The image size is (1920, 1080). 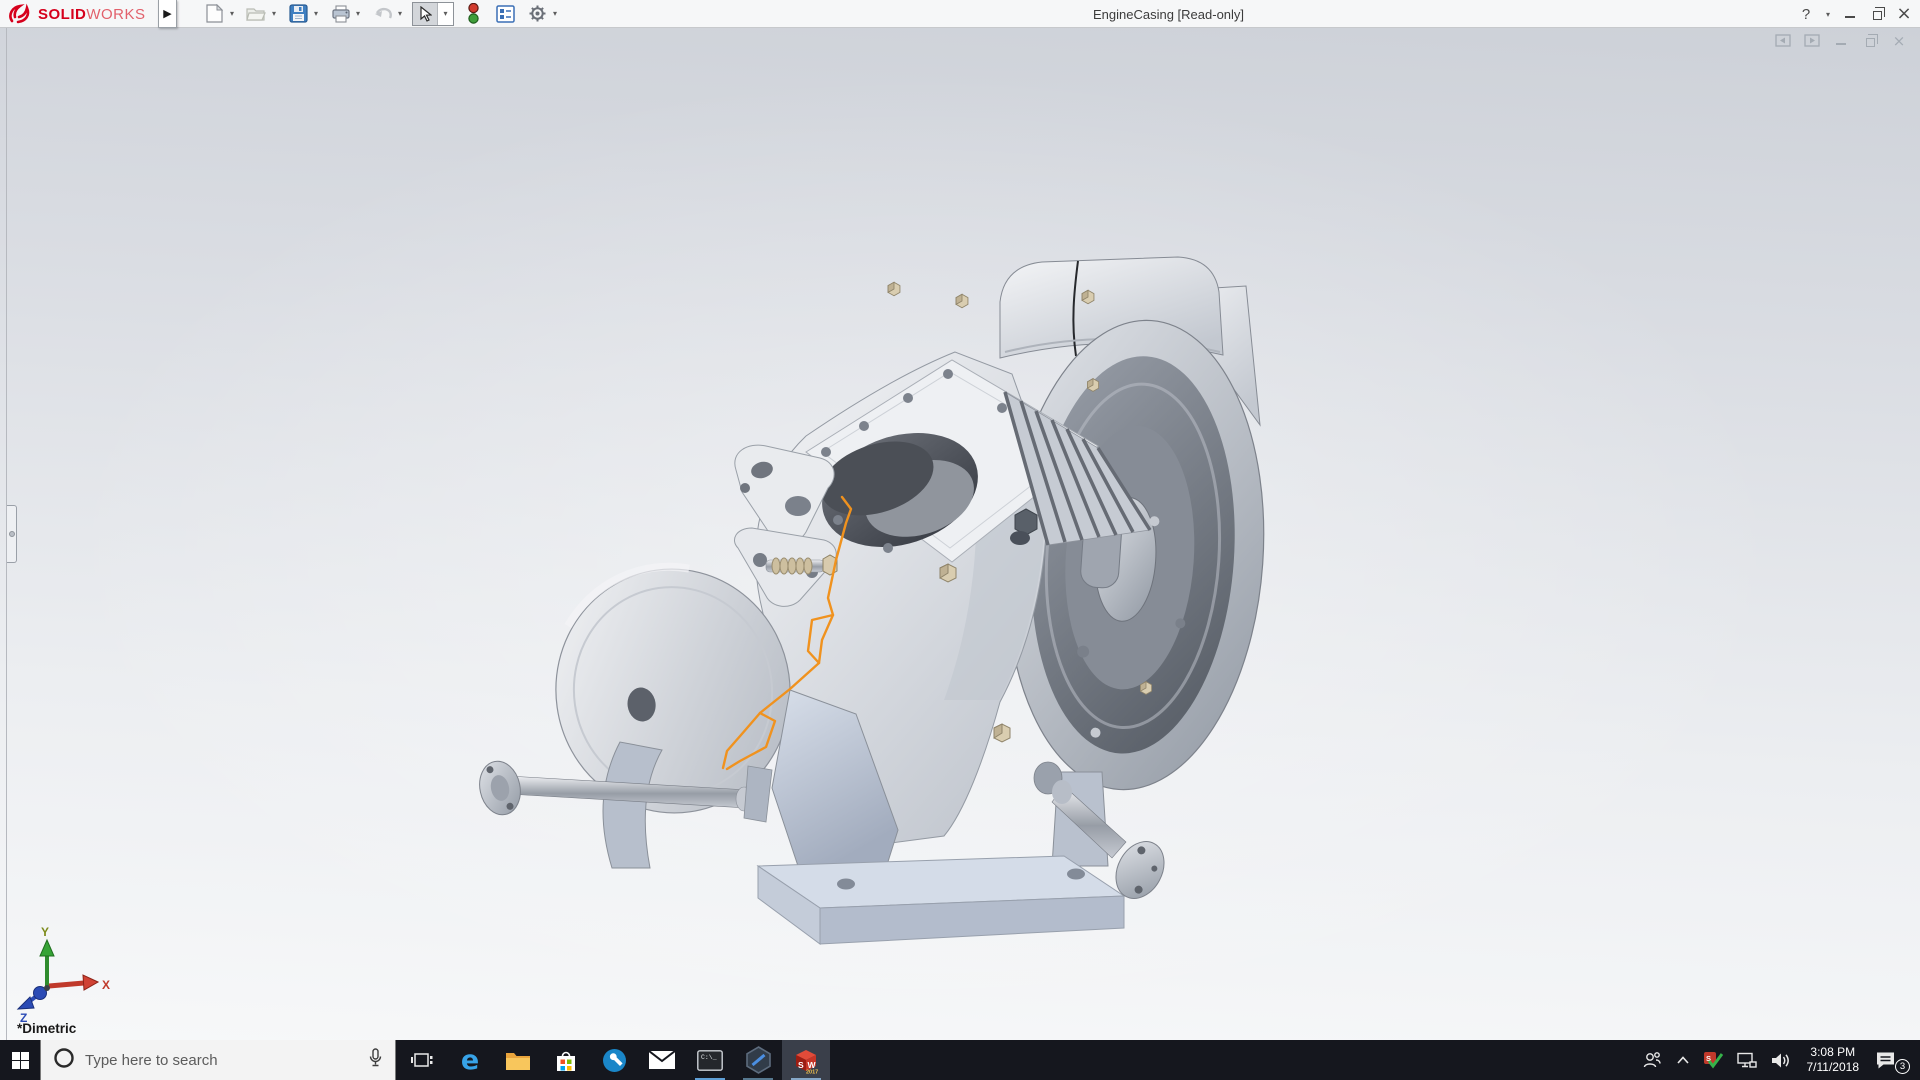 I want to click on file-explorer-button, so click(x=518, y=1060).